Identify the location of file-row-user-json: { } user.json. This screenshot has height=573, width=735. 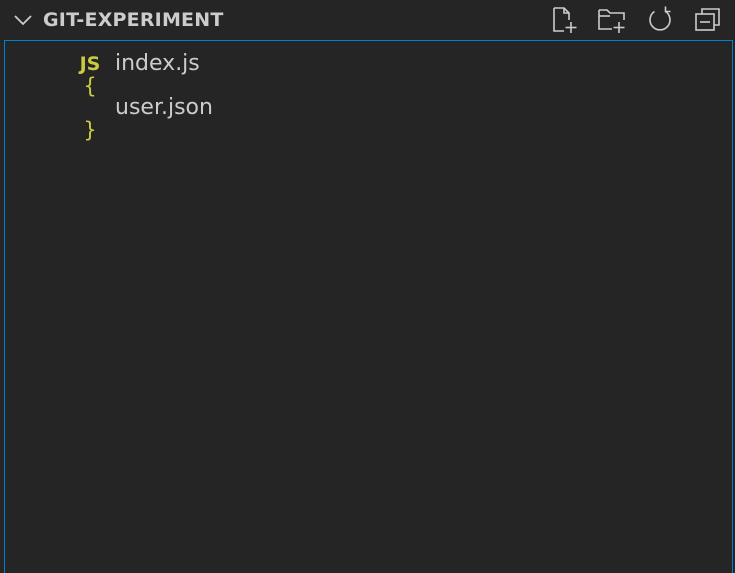
(368, 108).